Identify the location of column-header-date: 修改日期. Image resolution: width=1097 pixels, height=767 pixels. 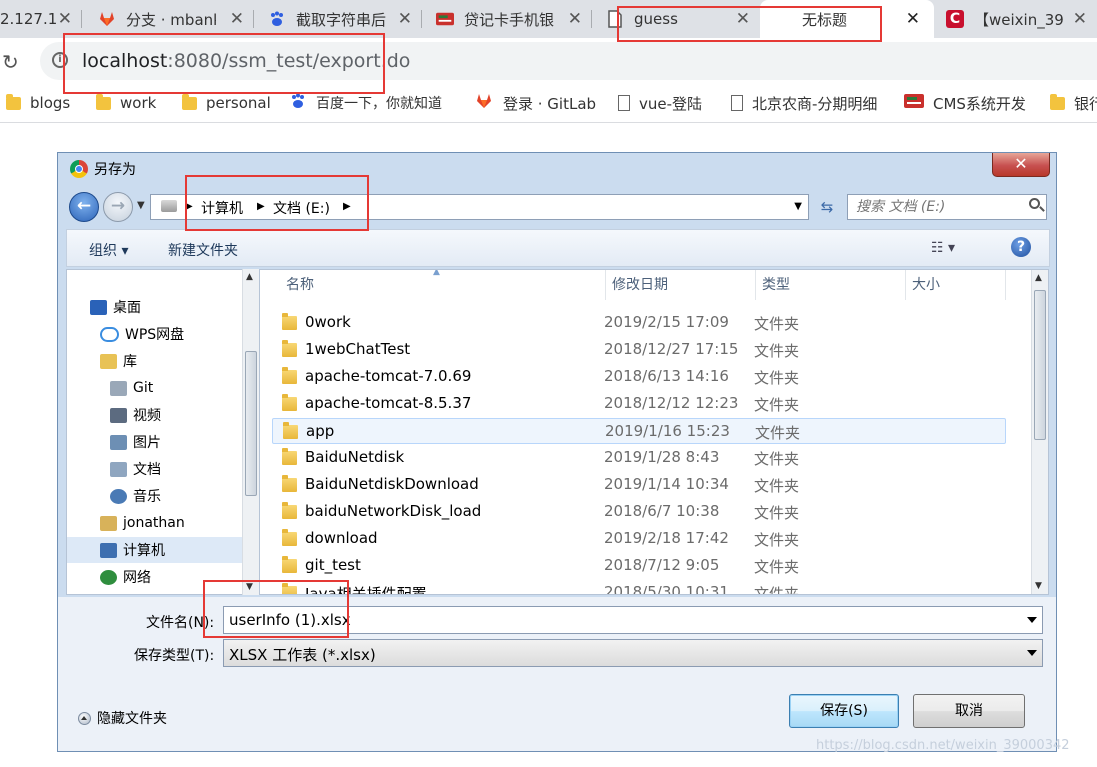
(640, 285).